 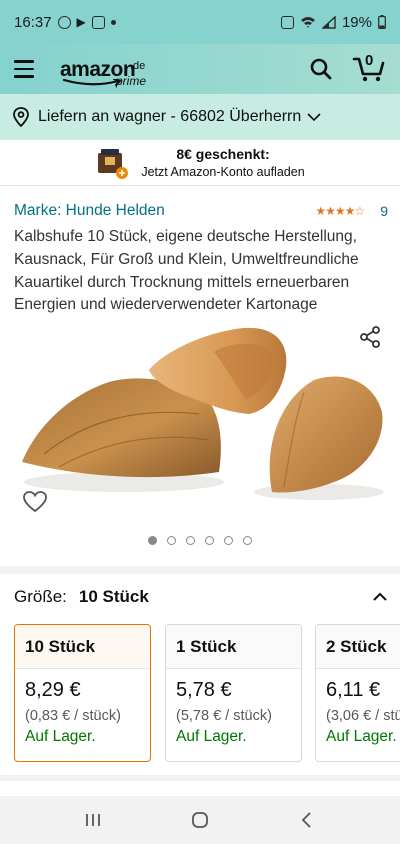 What do you see at coordinates (314, 117) in the screenshot?
I see `chevron-down-icon` at bounding box center [314, 117].